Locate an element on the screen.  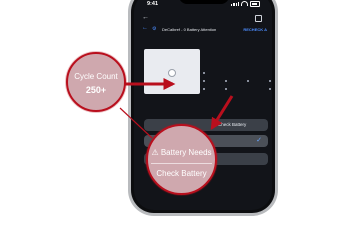
notch is located at coordinates (204, 2).